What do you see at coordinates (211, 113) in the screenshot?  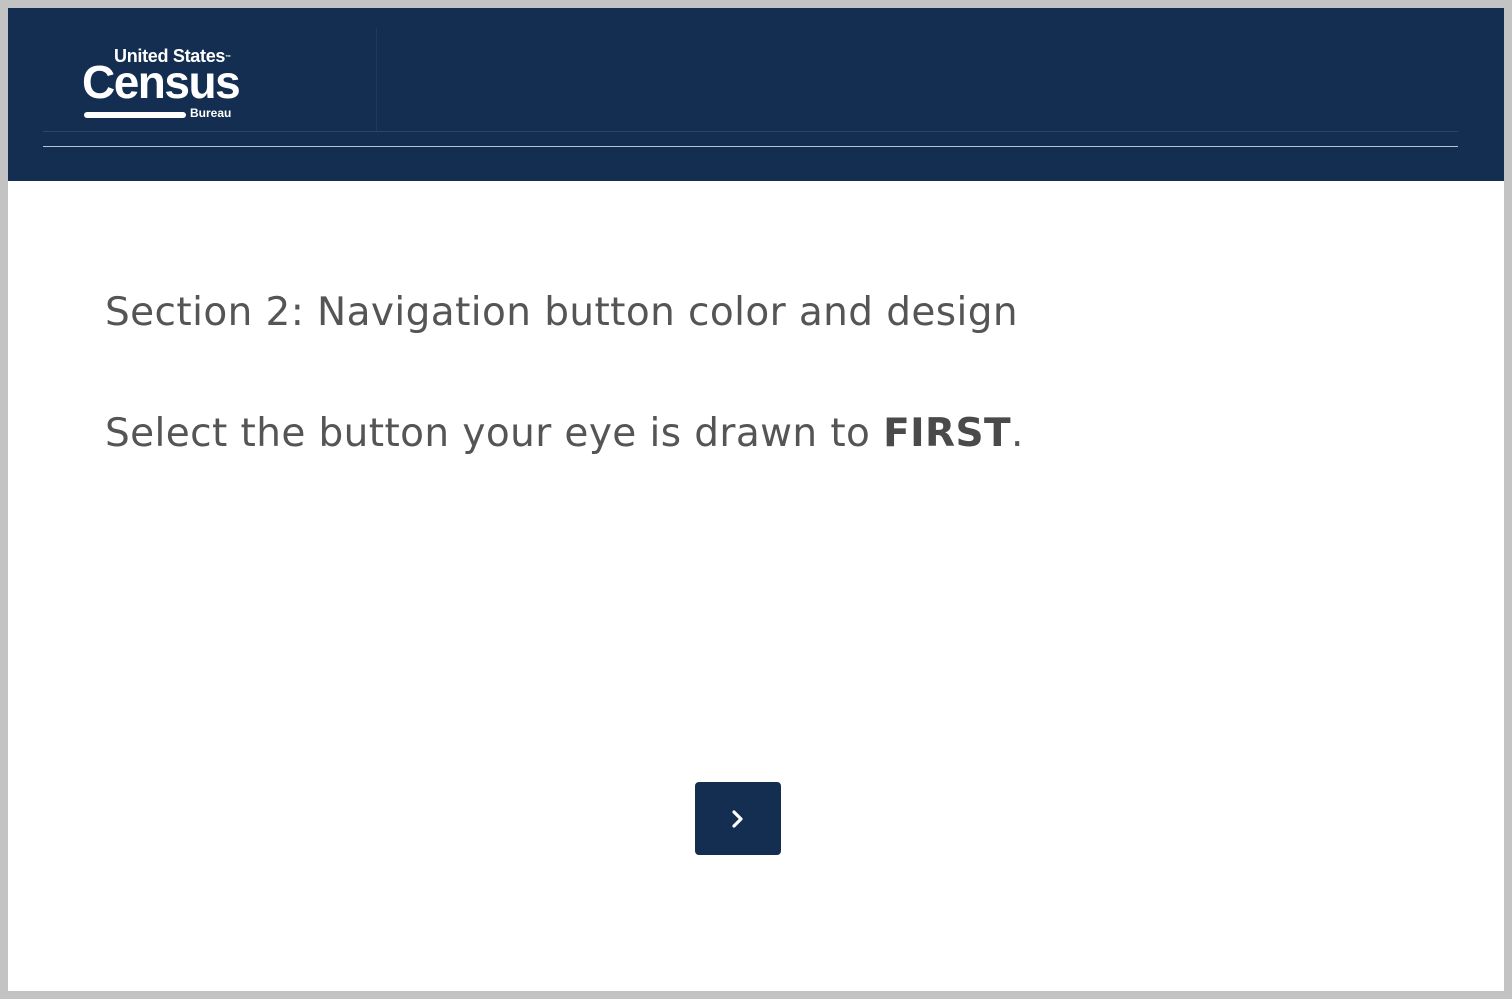 I see `logo-sub-text: Bureau` at bounding box center [211, 113].